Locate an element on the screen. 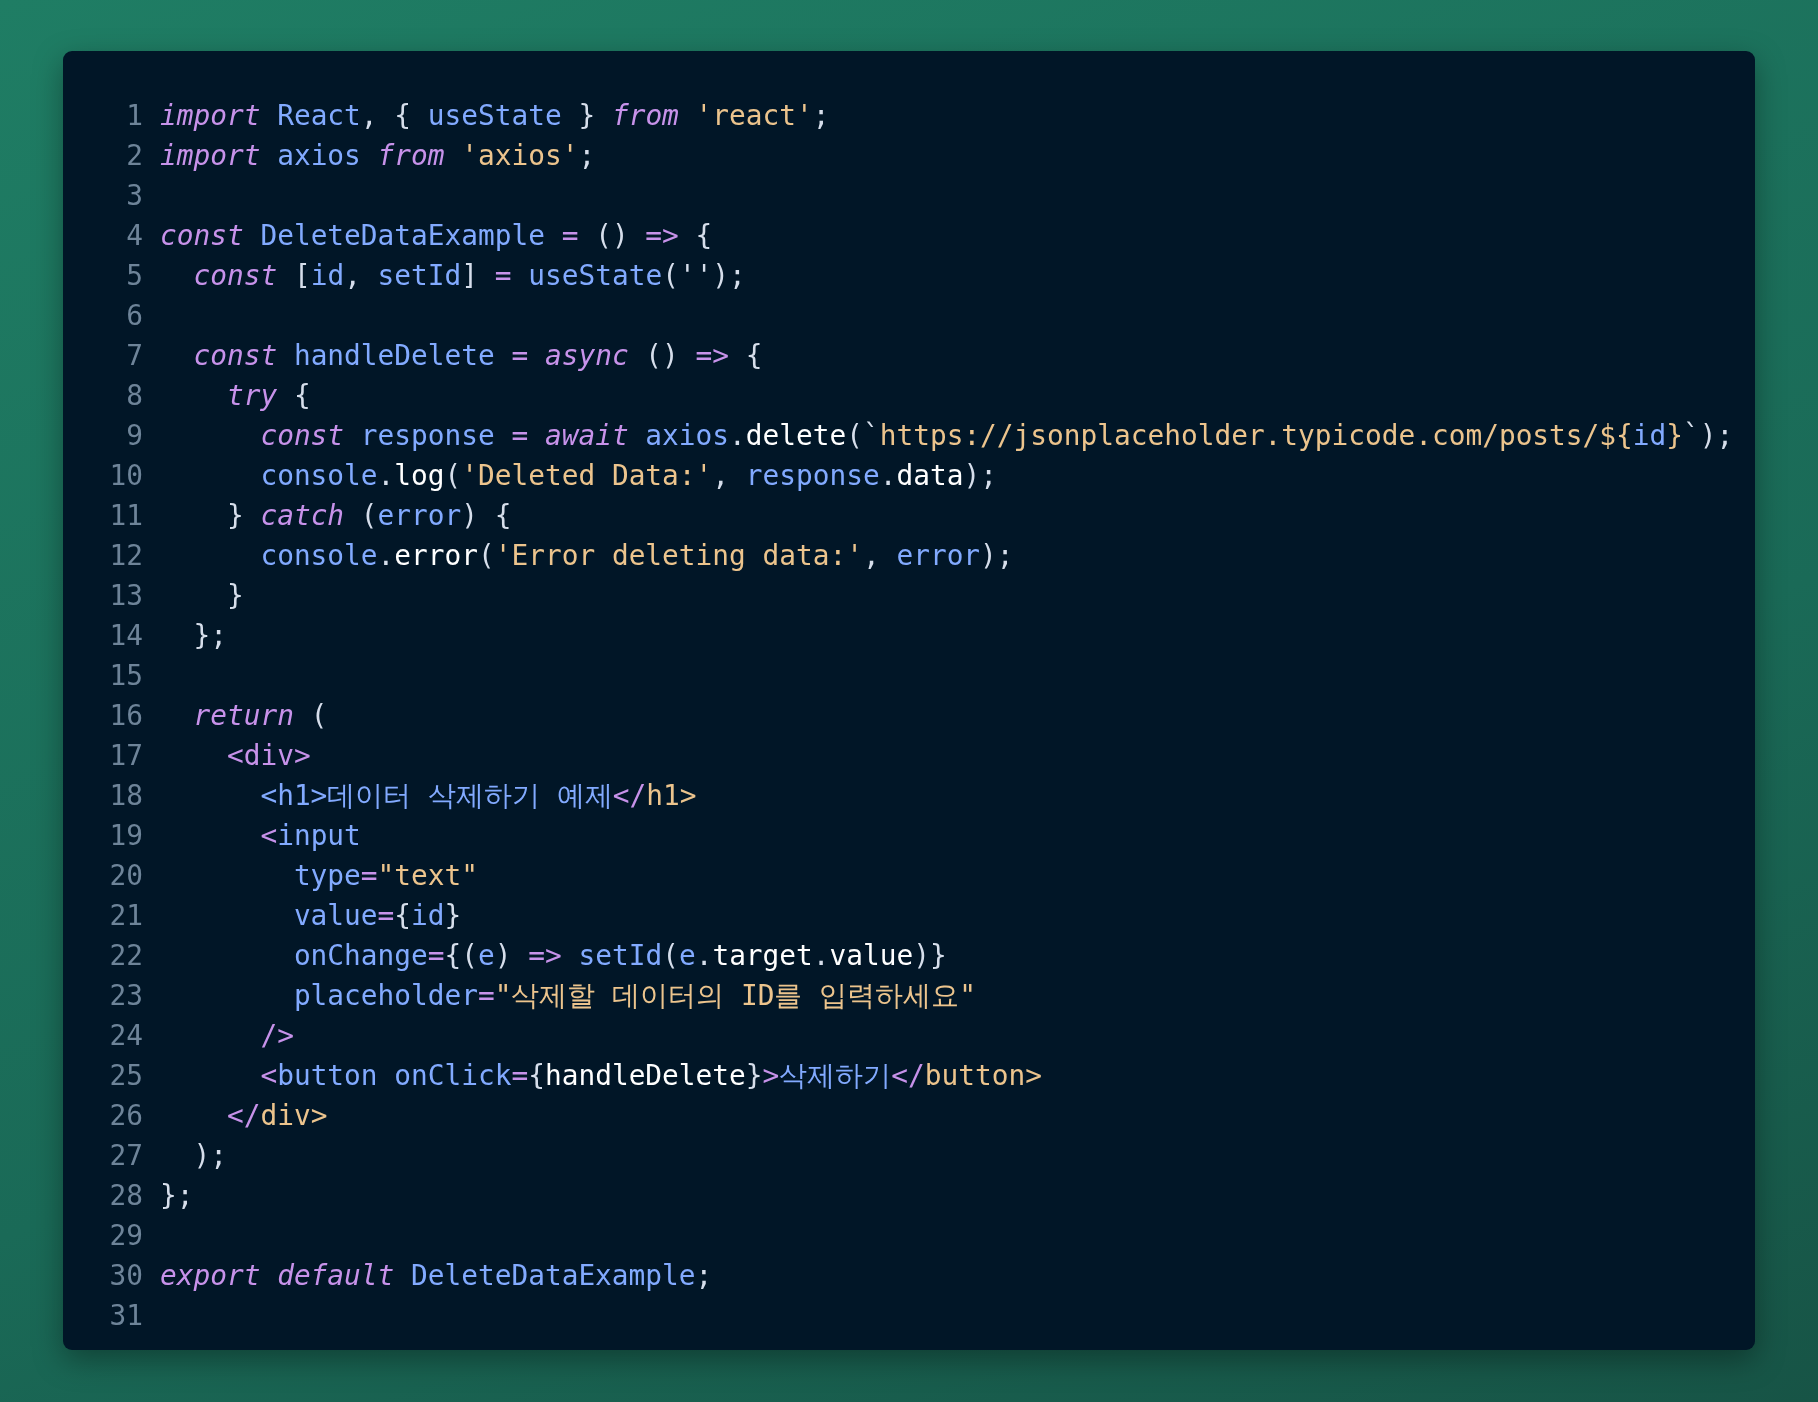 This screenshot has width=1818, height=1402. code-line: <button onClick={handleDelete}>삭제하기</button> is located at coordinates (650, 1075).